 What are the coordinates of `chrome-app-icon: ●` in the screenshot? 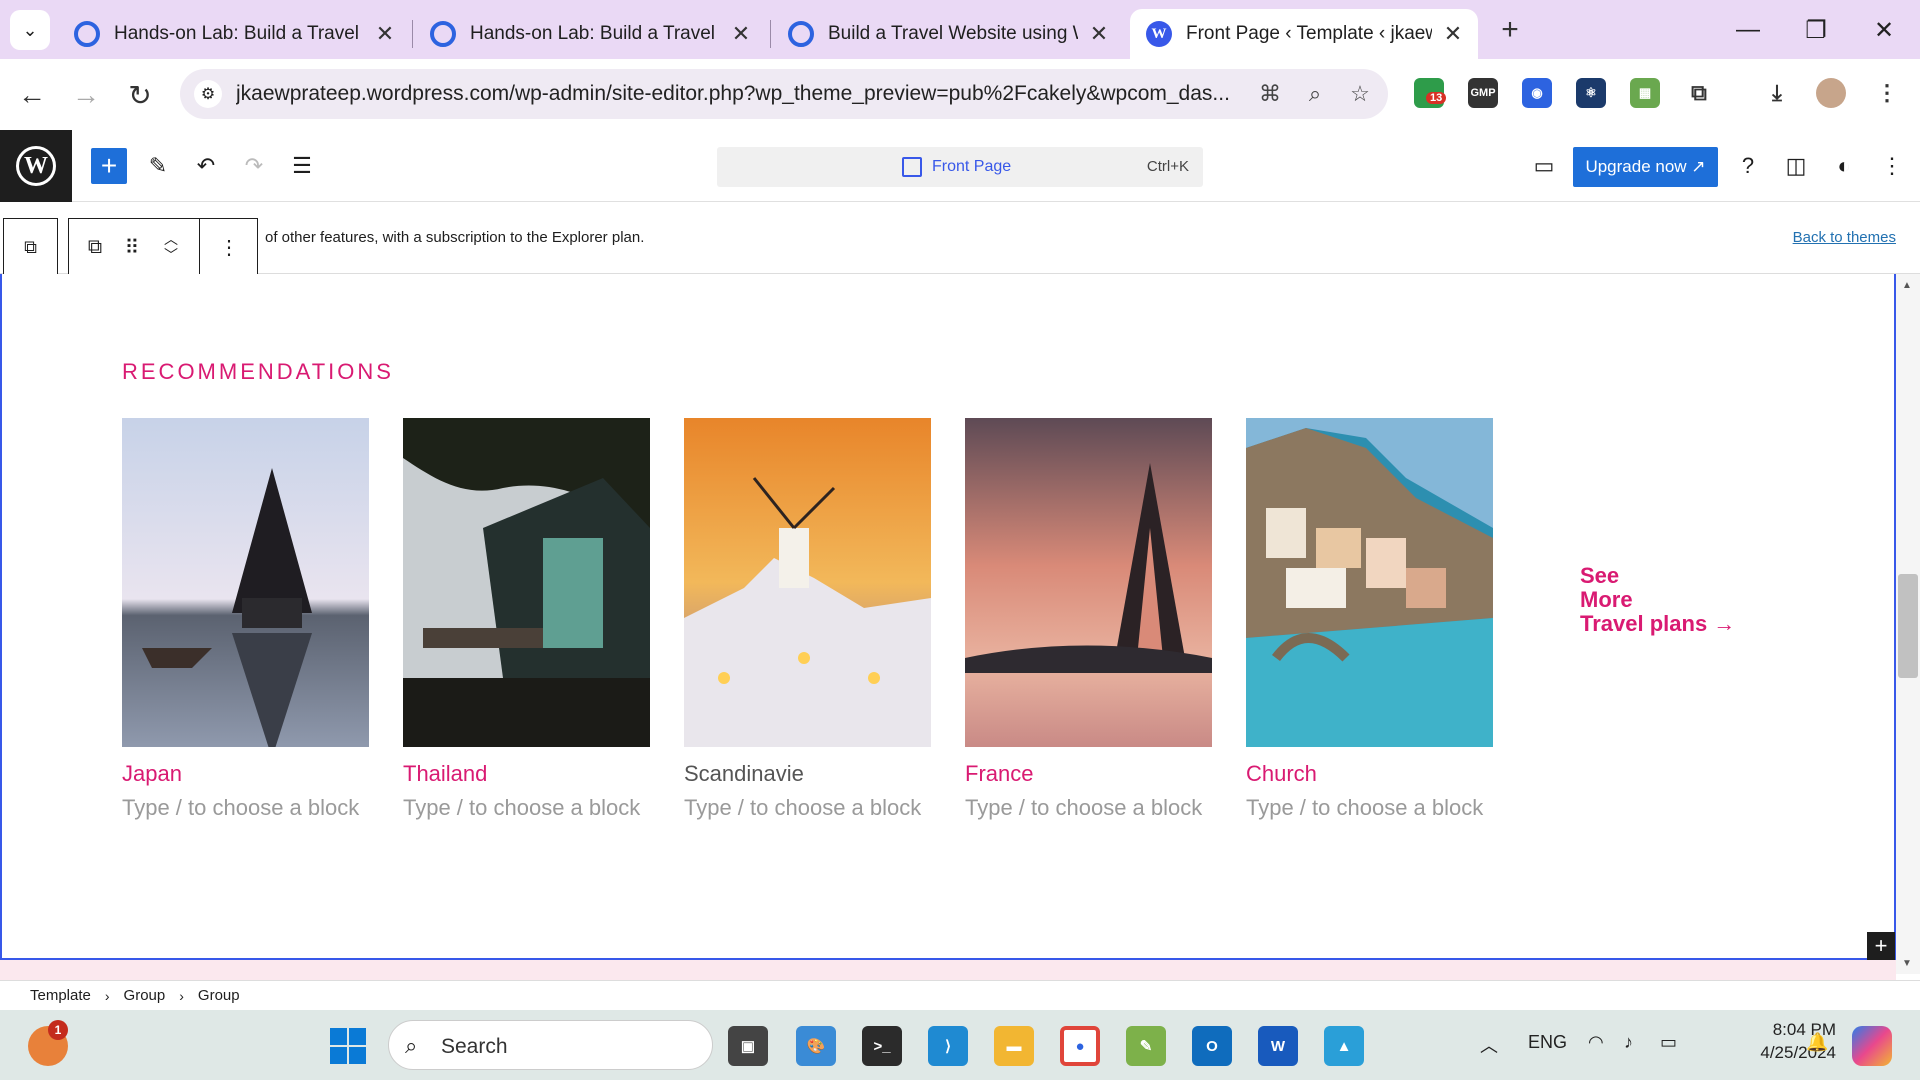 It's located at (1080, 1046).